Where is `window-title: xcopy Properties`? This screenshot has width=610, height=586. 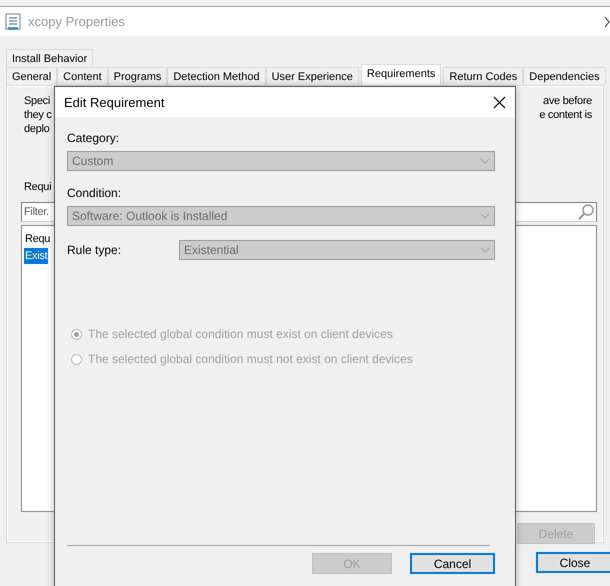 window-title: xcopy Properties is located at coordinates (76, 21).